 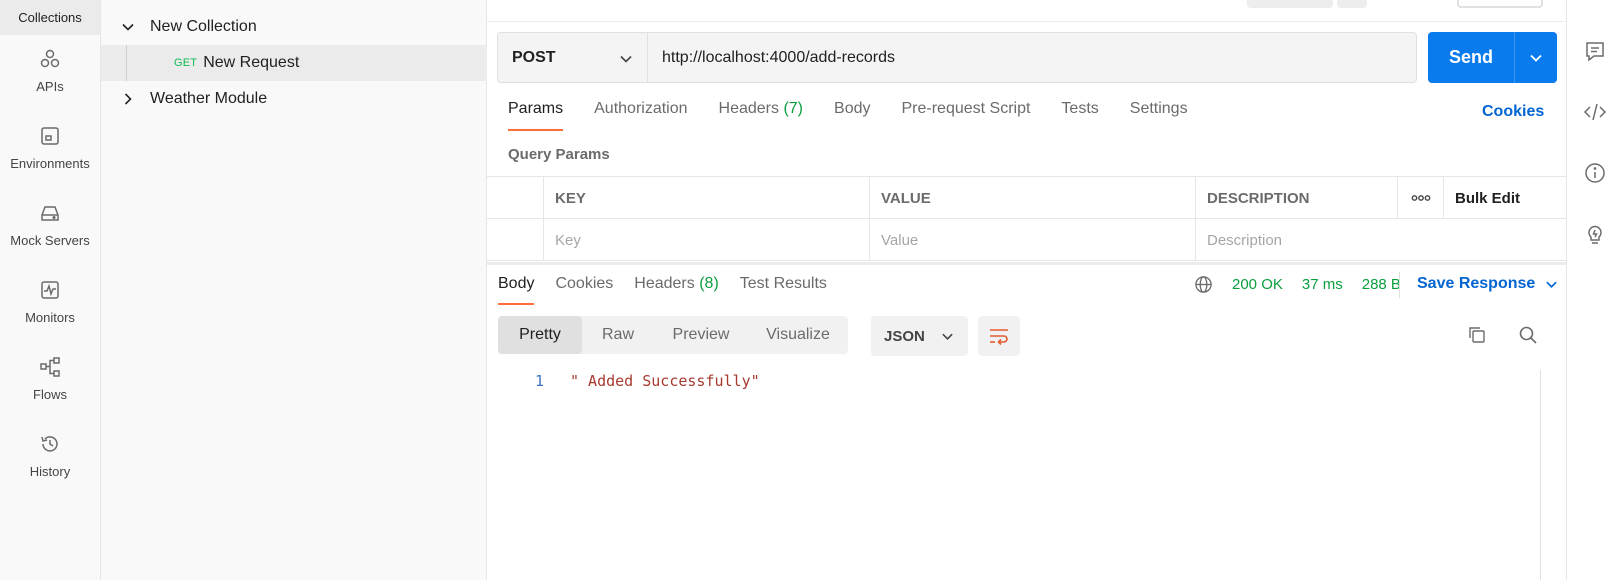 What do you see at coordinates (1027, 11) in the screenshot?
I see `top-toolbar` at bounding box center [1027, 11].